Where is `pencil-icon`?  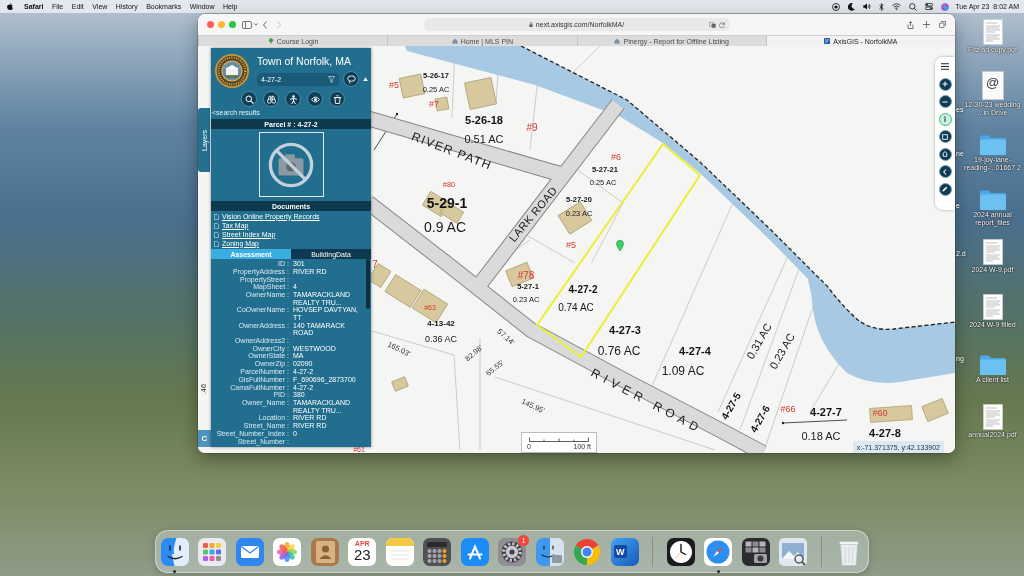
pencil-icon is located at coordinates (945, 189).